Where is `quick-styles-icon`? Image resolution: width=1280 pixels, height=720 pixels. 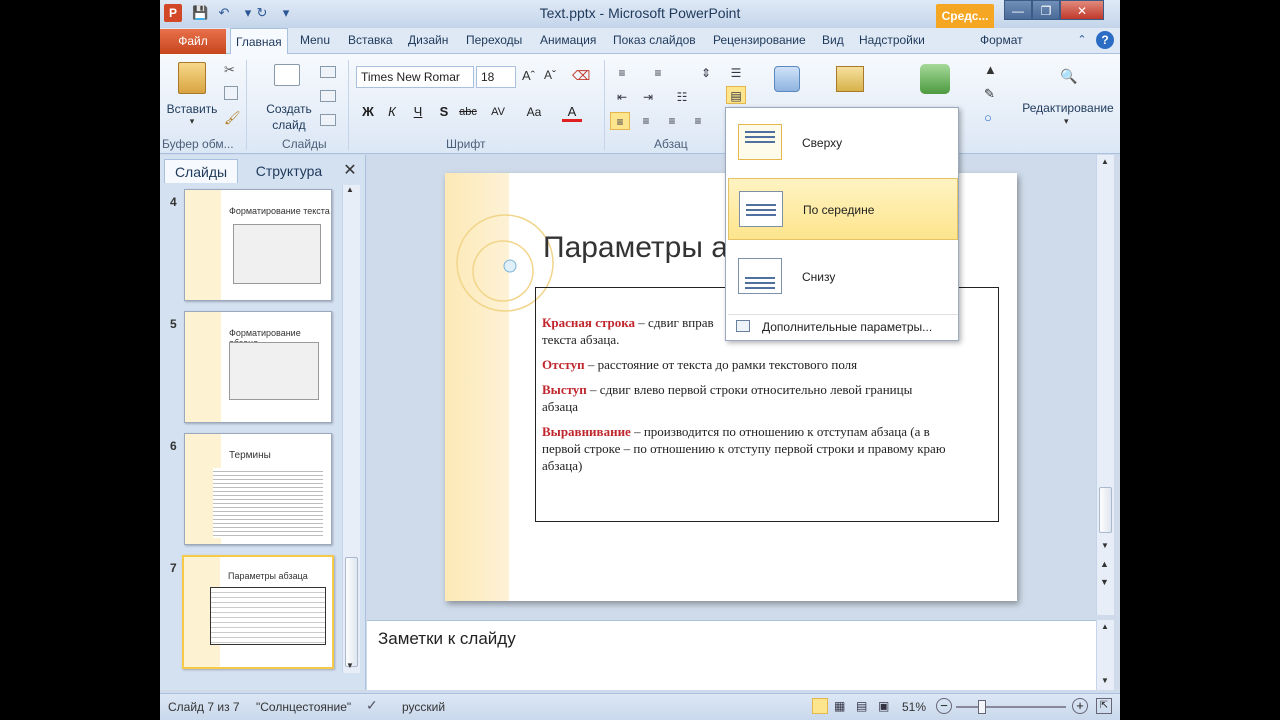
quick-styles-icon is located at coordinates (935, 79).